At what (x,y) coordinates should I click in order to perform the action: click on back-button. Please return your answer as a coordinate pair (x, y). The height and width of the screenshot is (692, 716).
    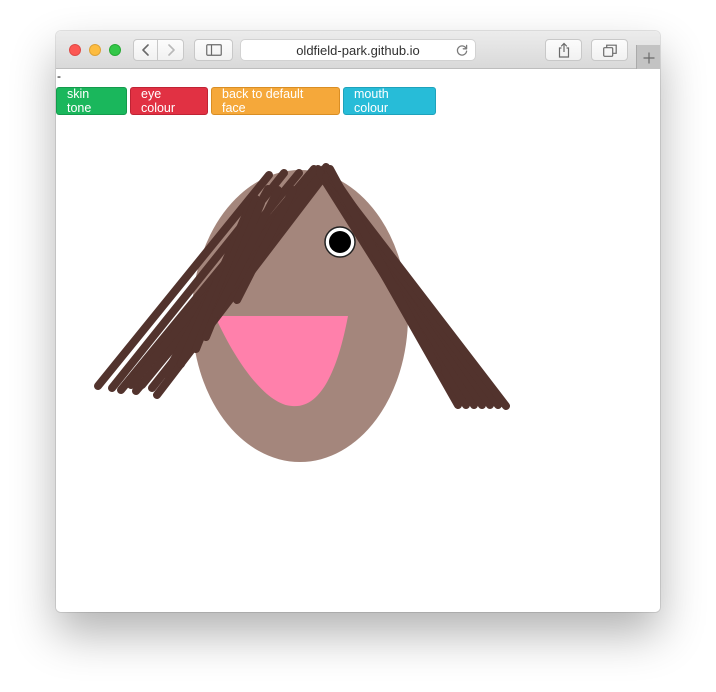
    Looking at the image, I should click on (145, 50).